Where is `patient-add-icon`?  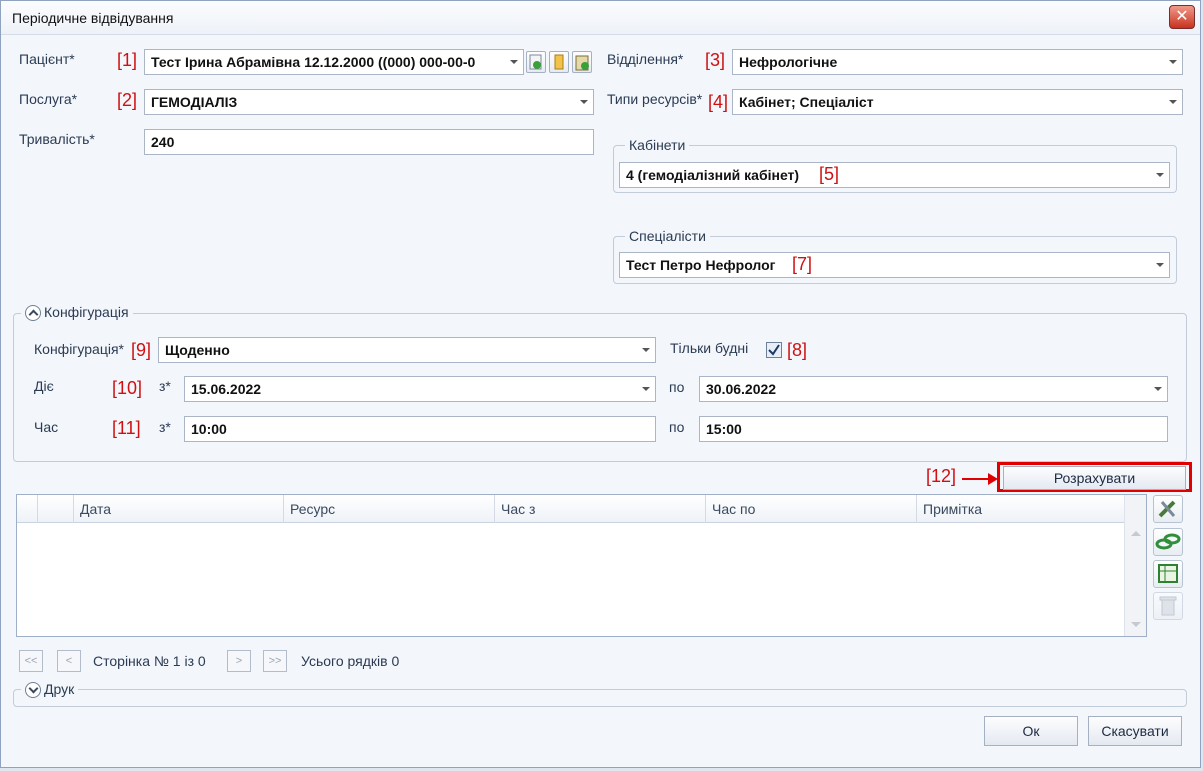 patient-add-icon is located at coordinates (536, 62).